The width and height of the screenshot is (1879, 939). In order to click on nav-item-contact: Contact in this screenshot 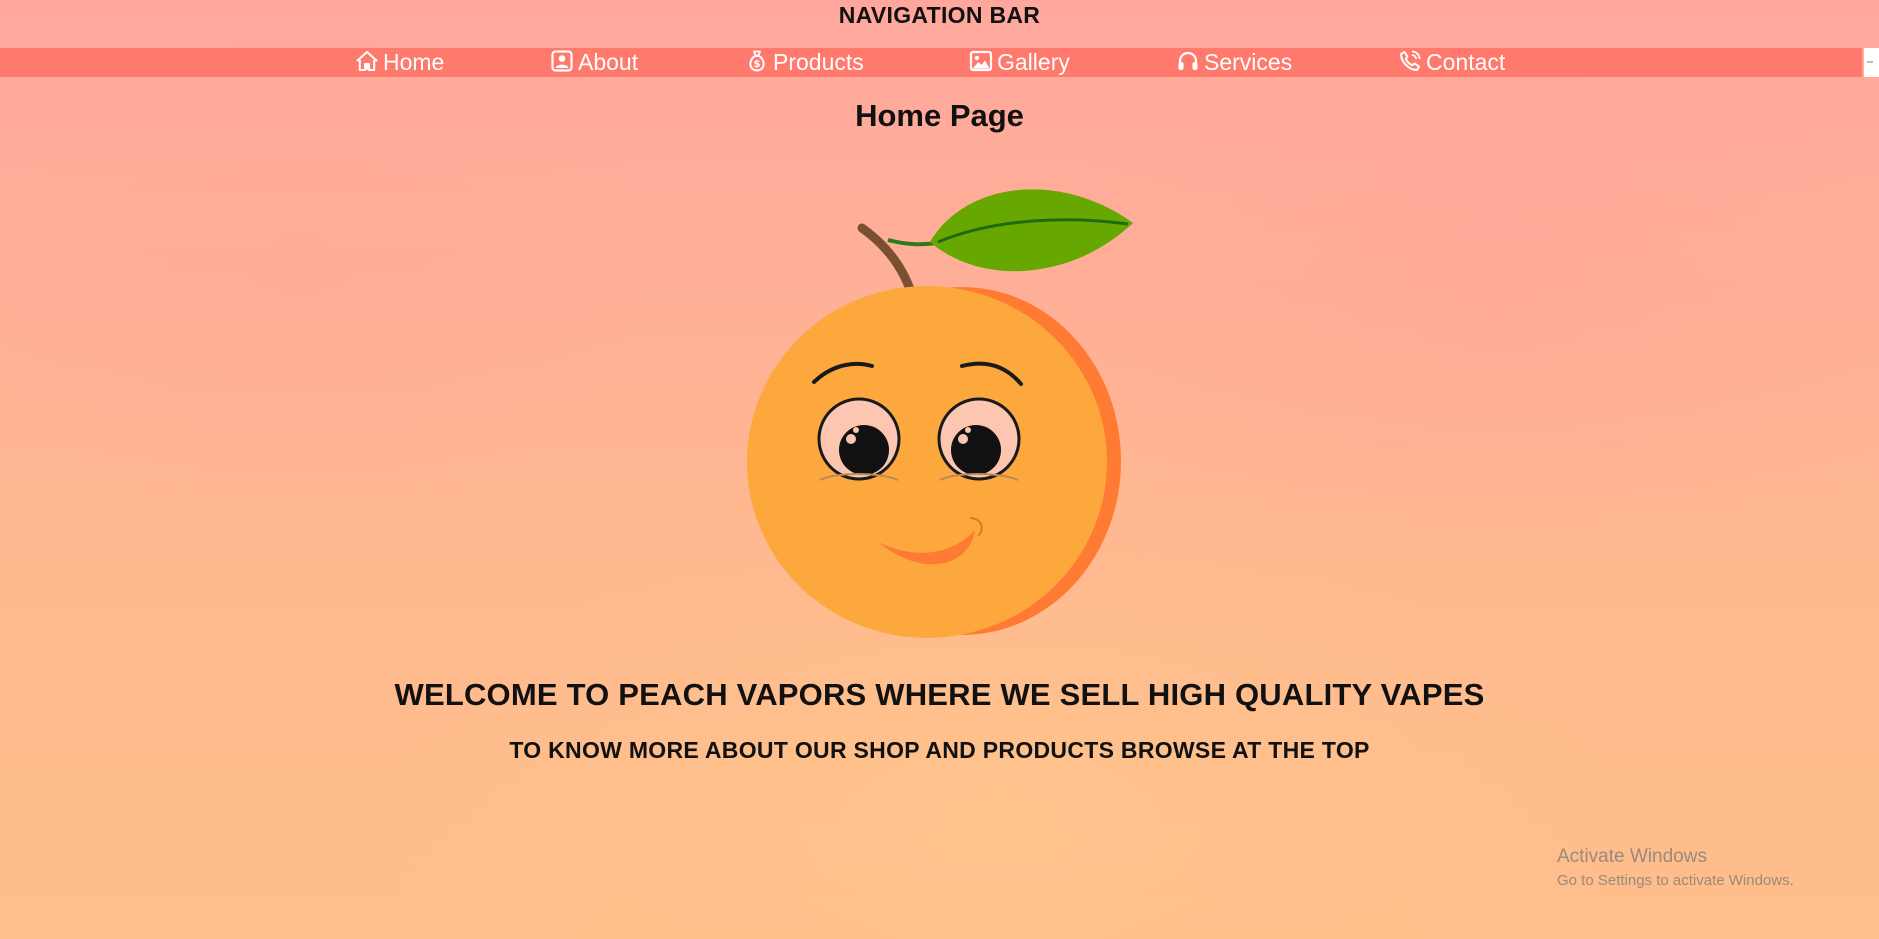, I will do `click(1451, 62)`.